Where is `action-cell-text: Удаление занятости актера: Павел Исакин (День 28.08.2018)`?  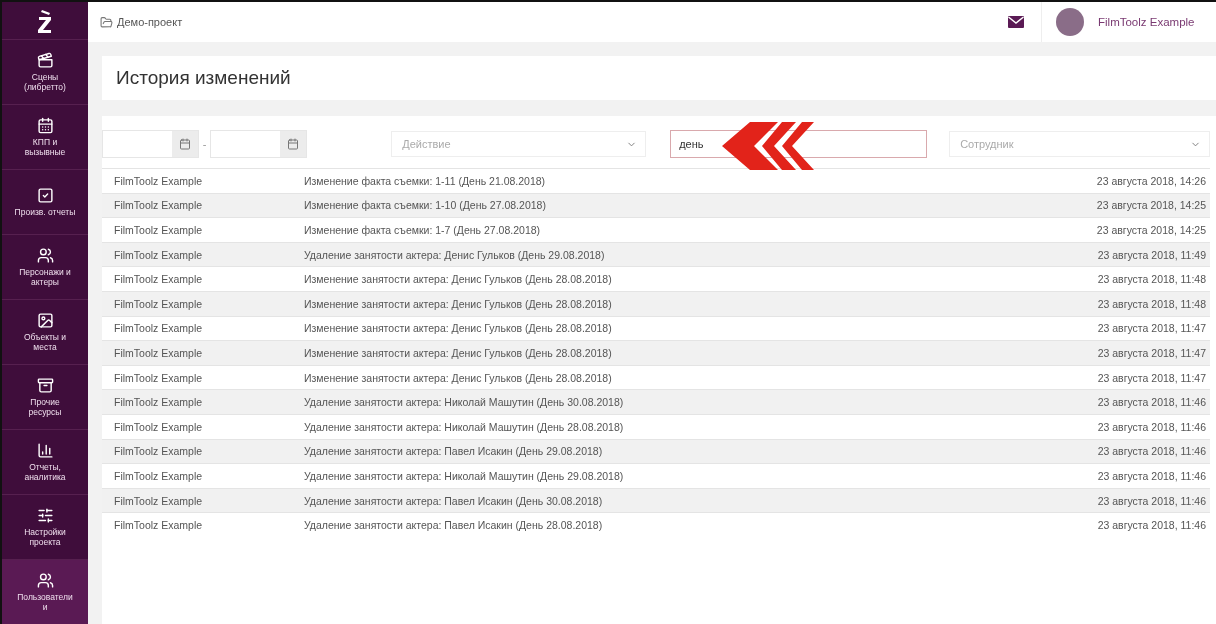
action-cell-text: Удаление занятости актера: Павел Исакин (День 28.08.2018) is located at coordinates (454, 525).